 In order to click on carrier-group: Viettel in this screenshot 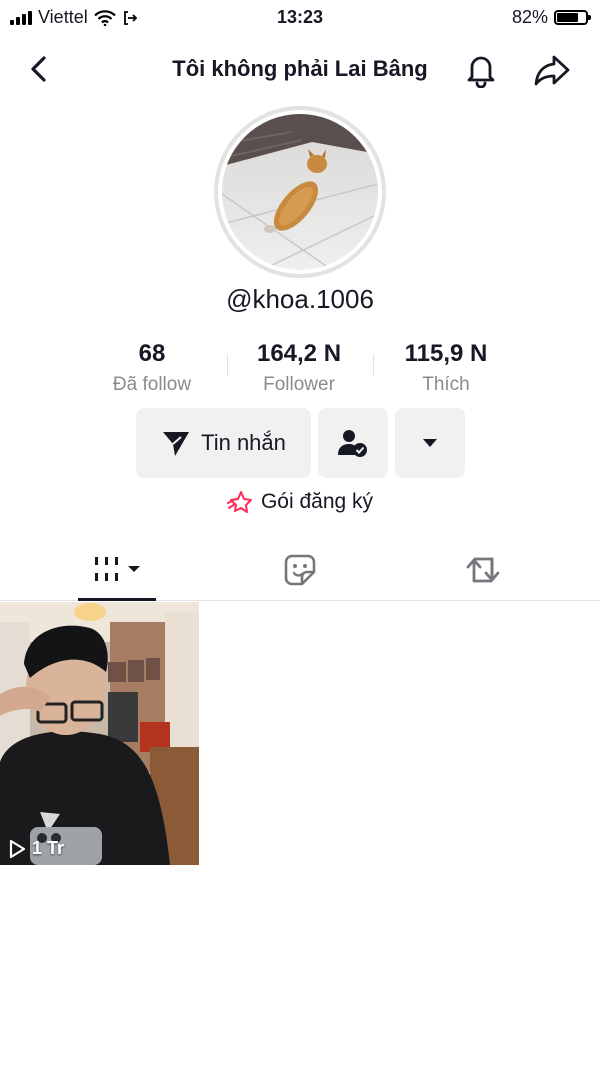, I will do `click(74, 17)`.